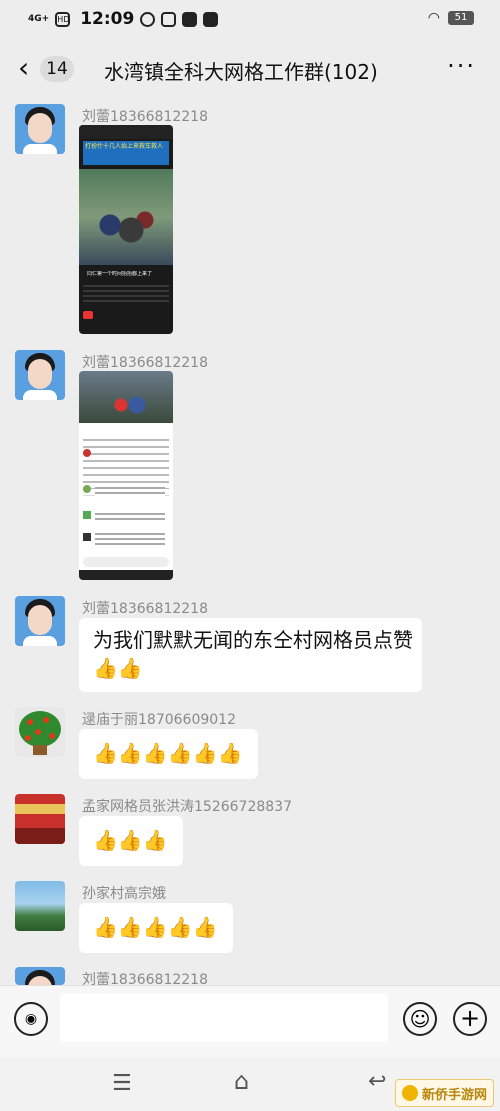 This screenshot has width=500, height=1111. I want to click on thumbs-up-icon: 👍👍👍, so click(130, 840).